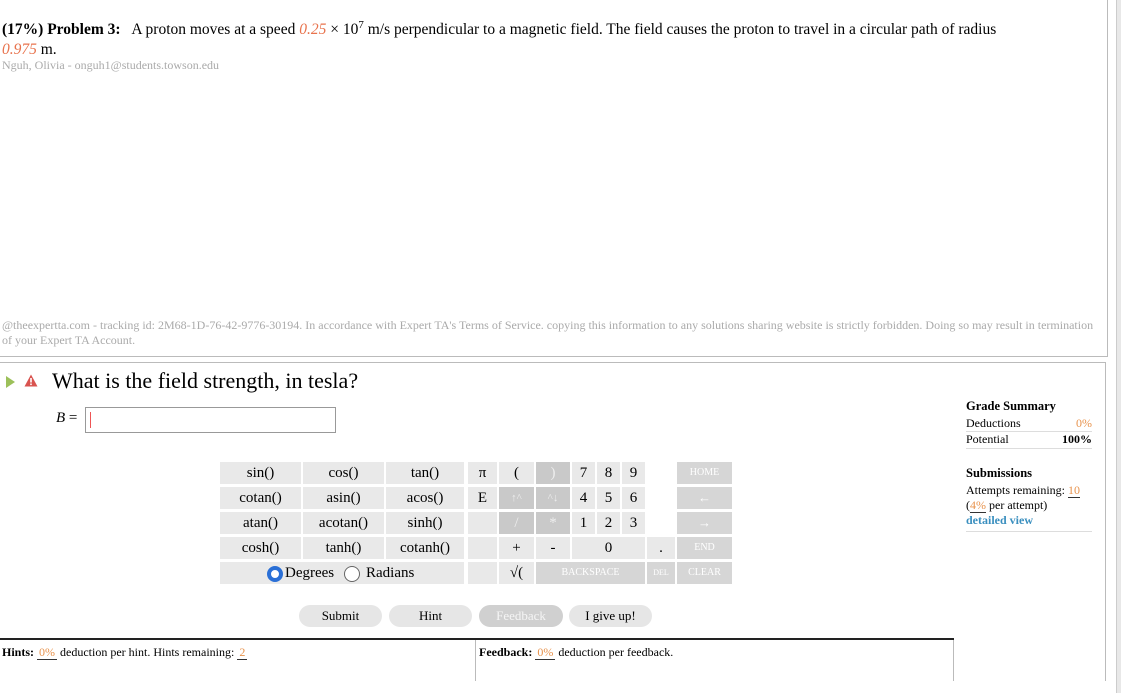 The width and height of the screenshot is (1121, 693). I want to click on answer-eq: =, so click(71, 418).